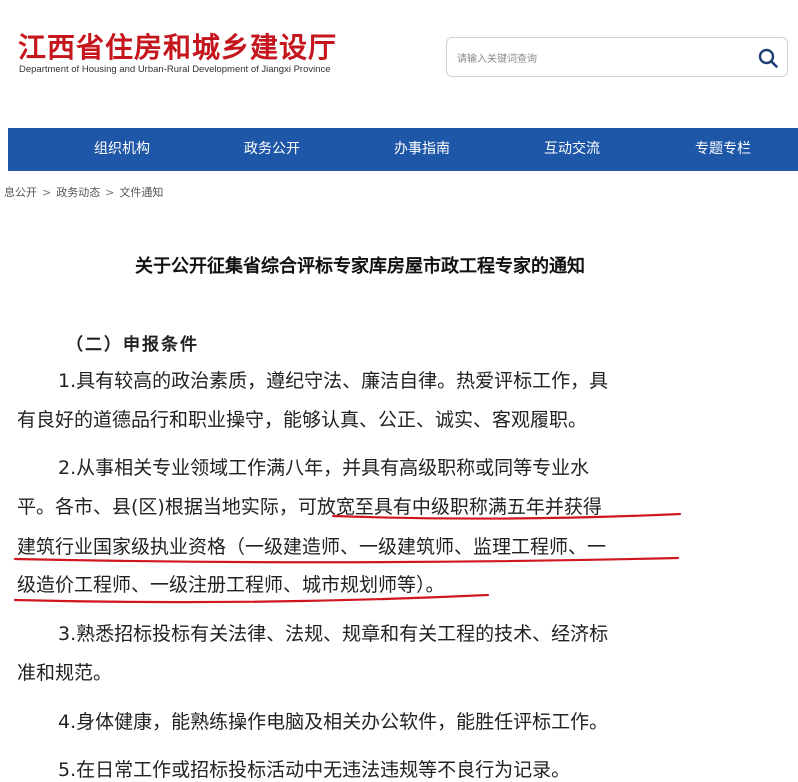  Describe the element at coordinates (314, 770) in the screenshot. I see `article-paragraph-line: 5.在日常工作或招标投标活动中无违法违规等不良行为记录。` at that location.